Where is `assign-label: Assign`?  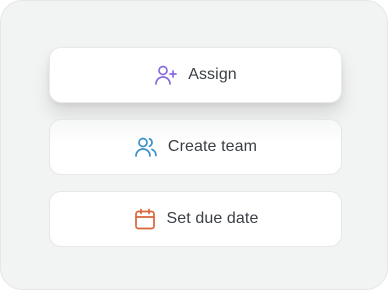
assign-label: Assign is located at coordinates (212, 74).